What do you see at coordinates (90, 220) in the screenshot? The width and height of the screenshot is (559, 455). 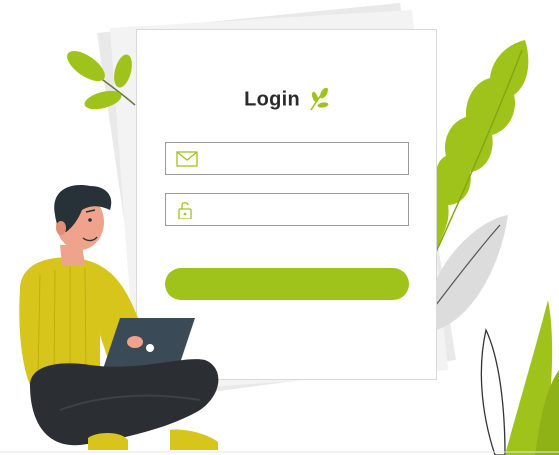 I see `eye-shape` at bounding box center [90, 220].